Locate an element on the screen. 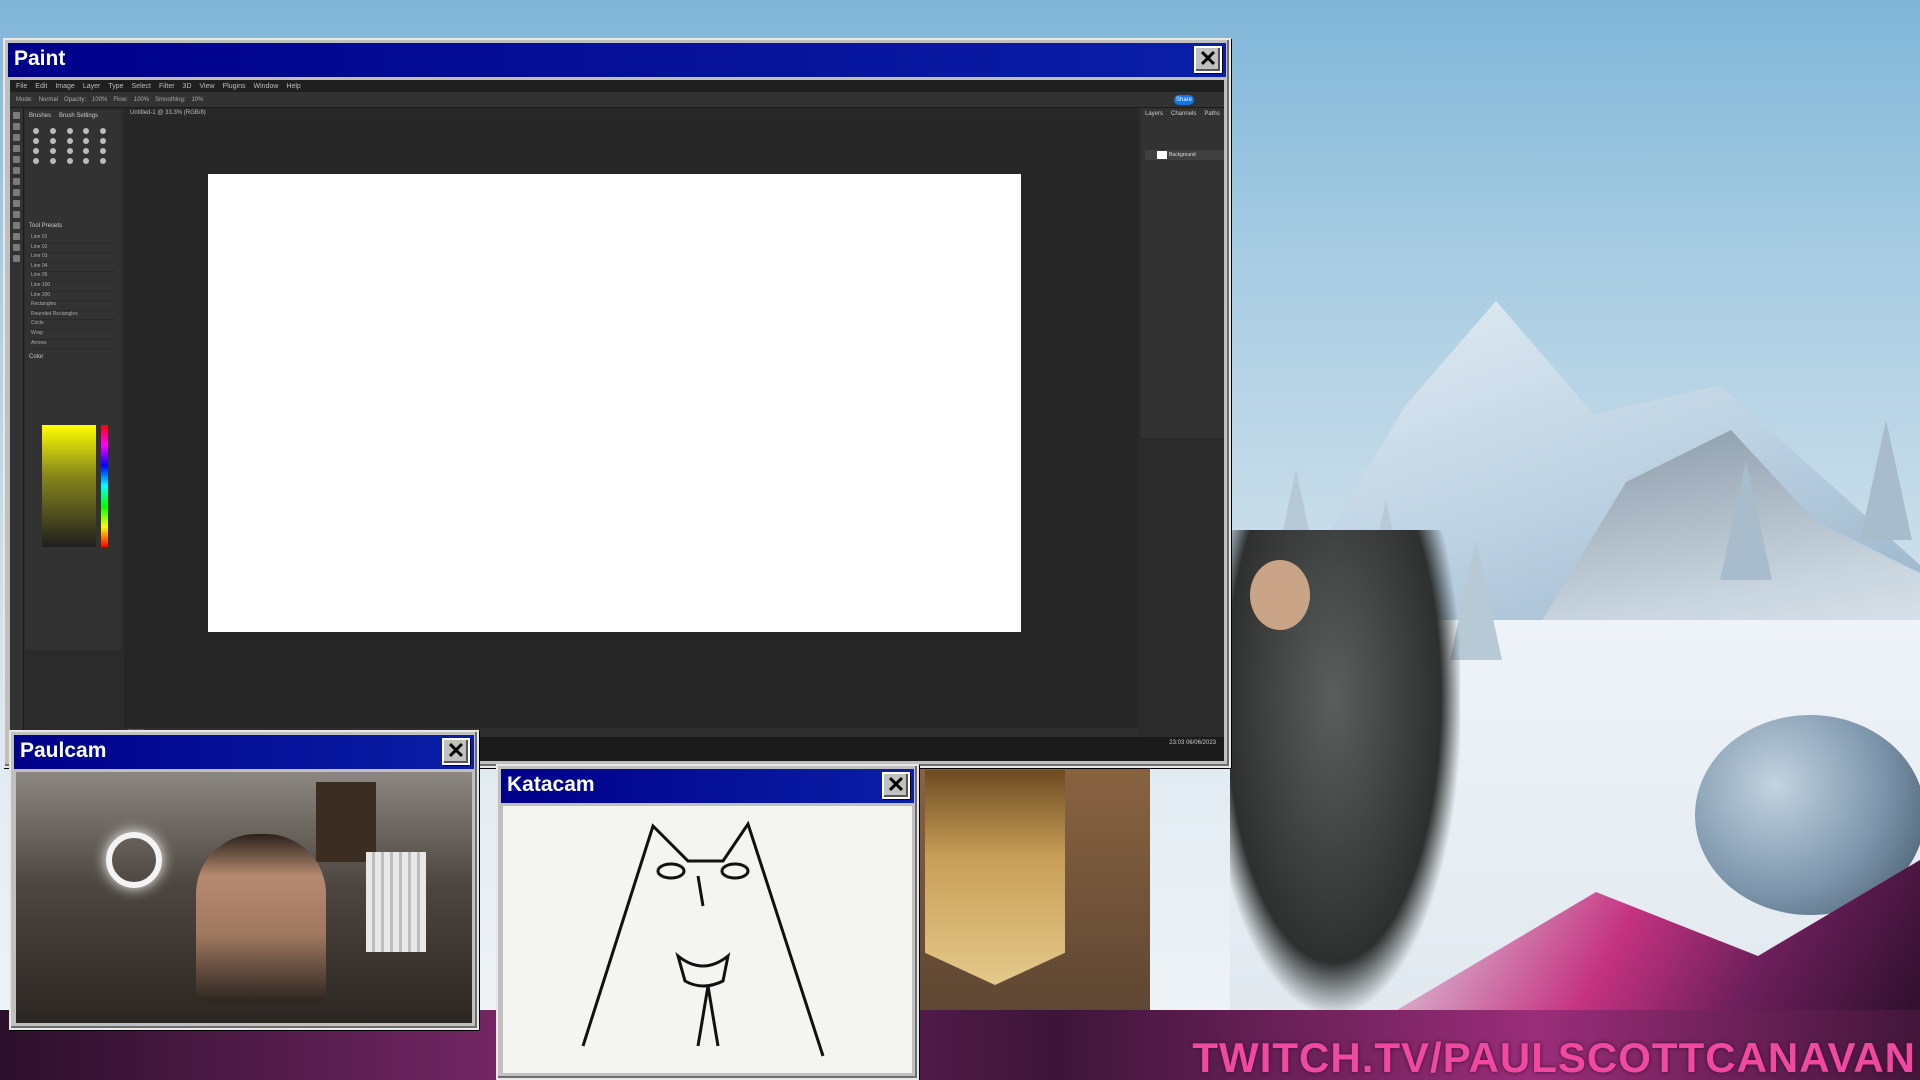  stamp-tool-icon is located at coordinates (16, 181).